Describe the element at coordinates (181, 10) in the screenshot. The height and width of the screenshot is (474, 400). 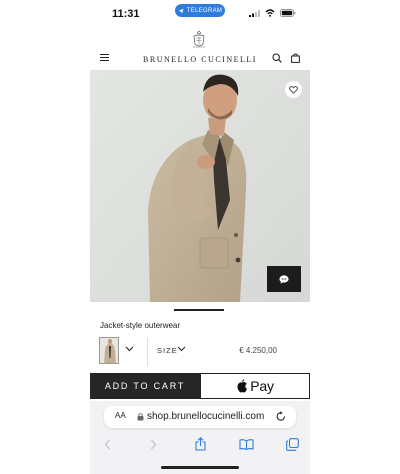
I see `telegram-plane-icon` at that location.